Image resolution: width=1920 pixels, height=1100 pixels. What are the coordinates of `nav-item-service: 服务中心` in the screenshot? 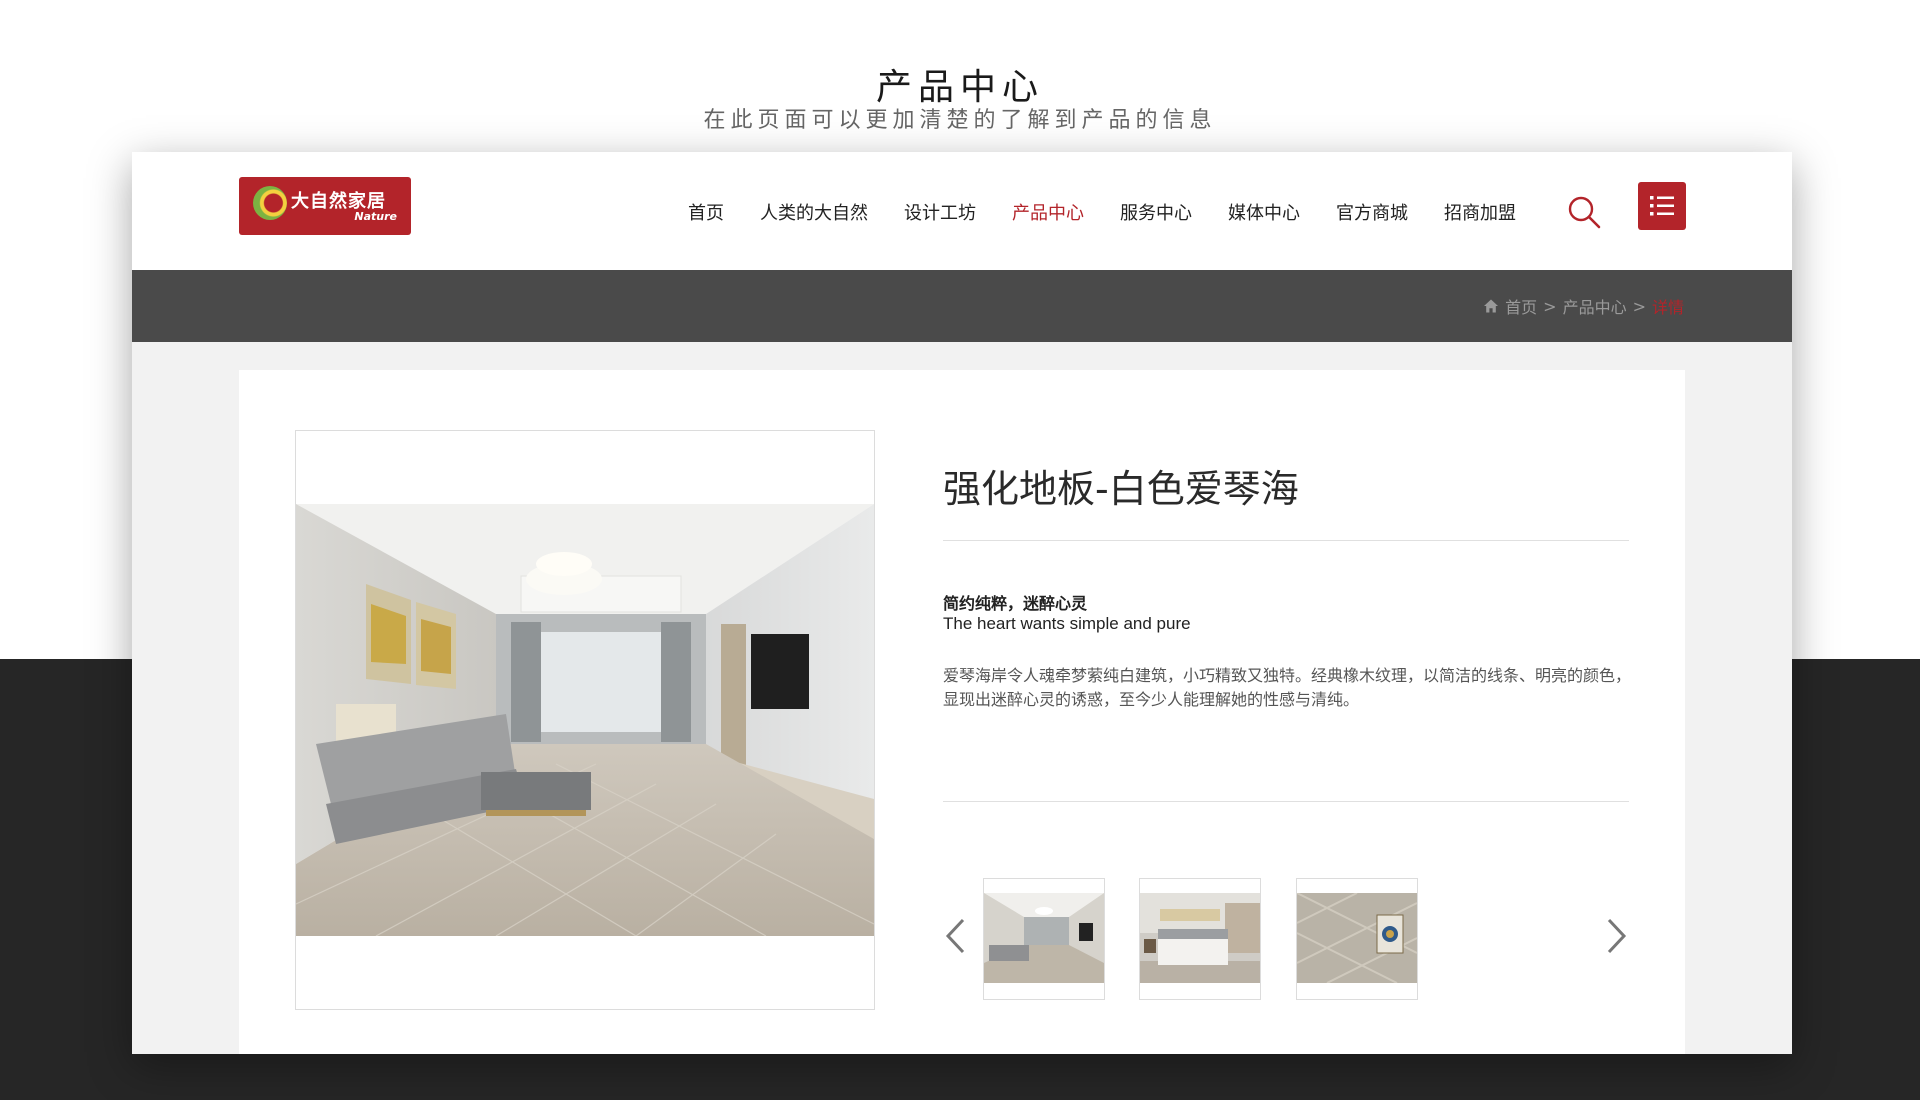 It's located at (1156, 212).